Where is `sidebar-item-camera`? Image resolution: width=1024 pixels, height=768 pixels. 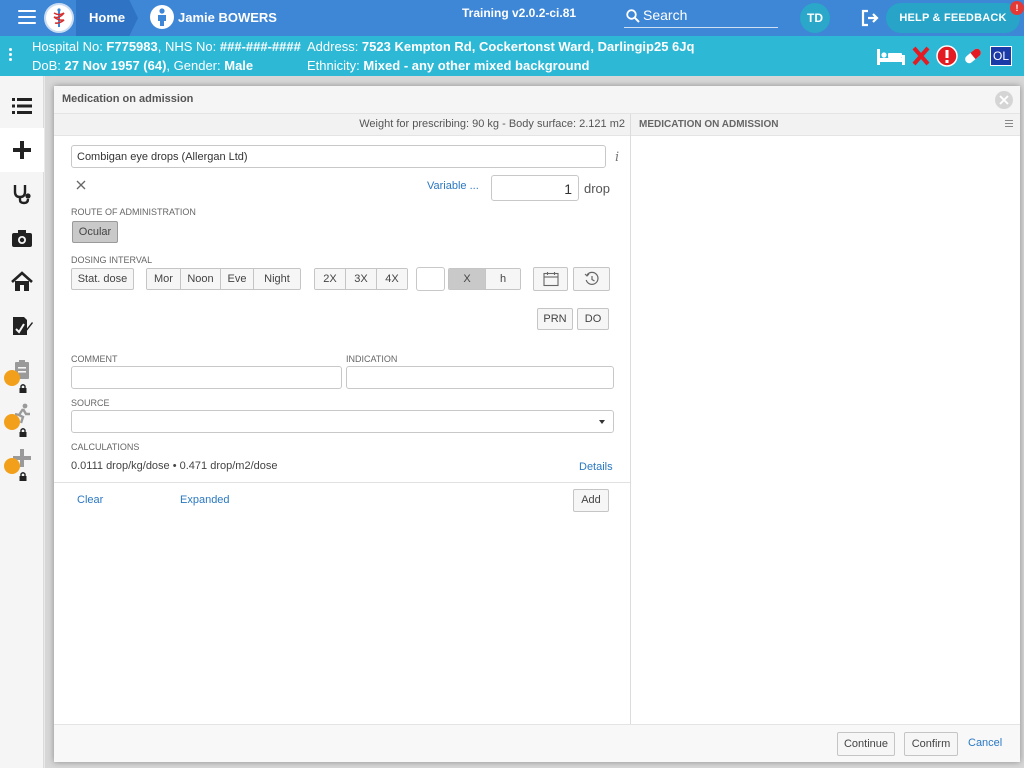
sidebar-item-camera is located at coordinates (22, 238).